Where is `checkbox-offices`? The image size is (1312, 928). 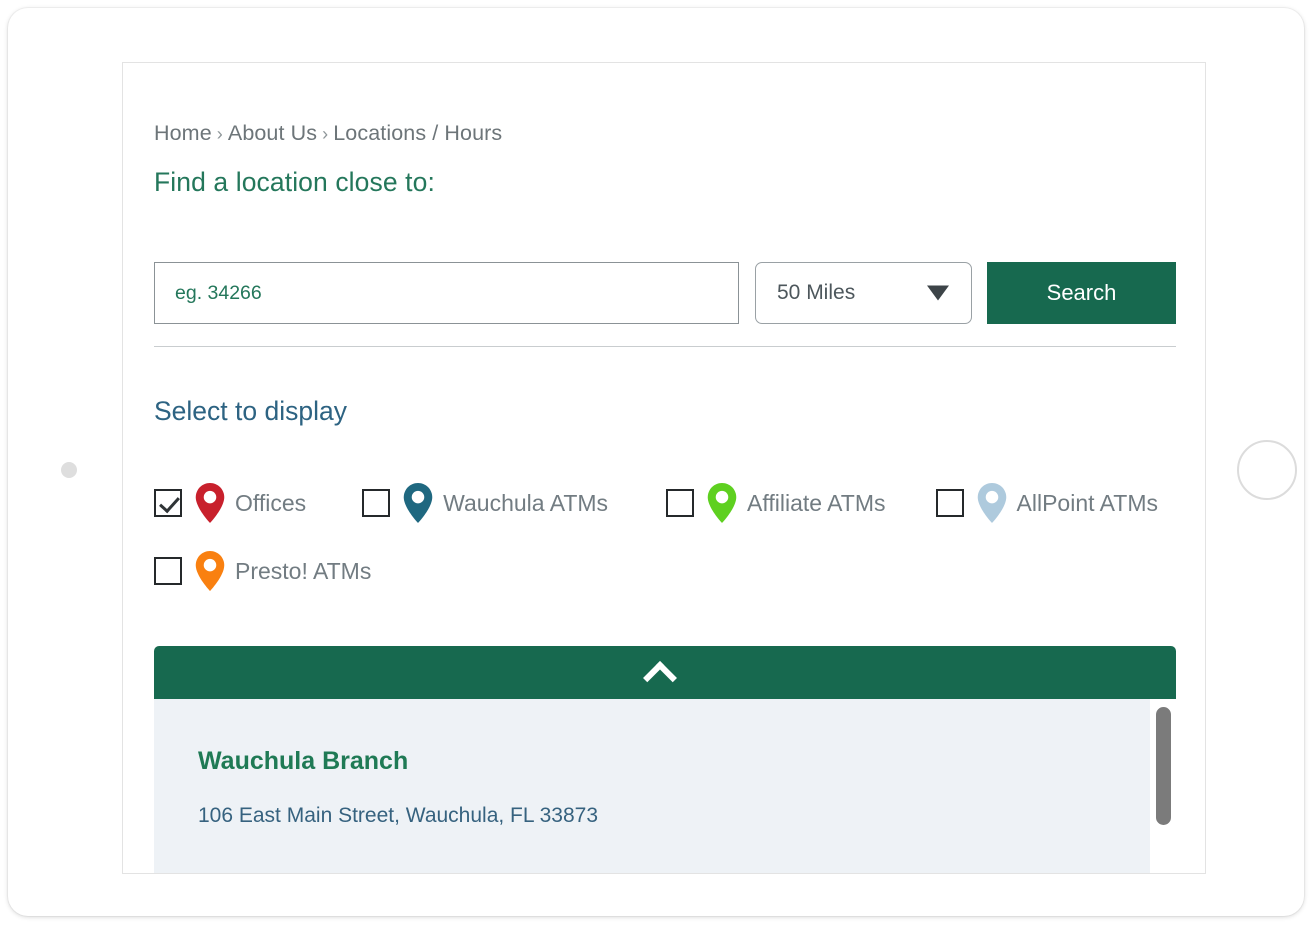
checkbox-offices is located at coordinates (168, 503).